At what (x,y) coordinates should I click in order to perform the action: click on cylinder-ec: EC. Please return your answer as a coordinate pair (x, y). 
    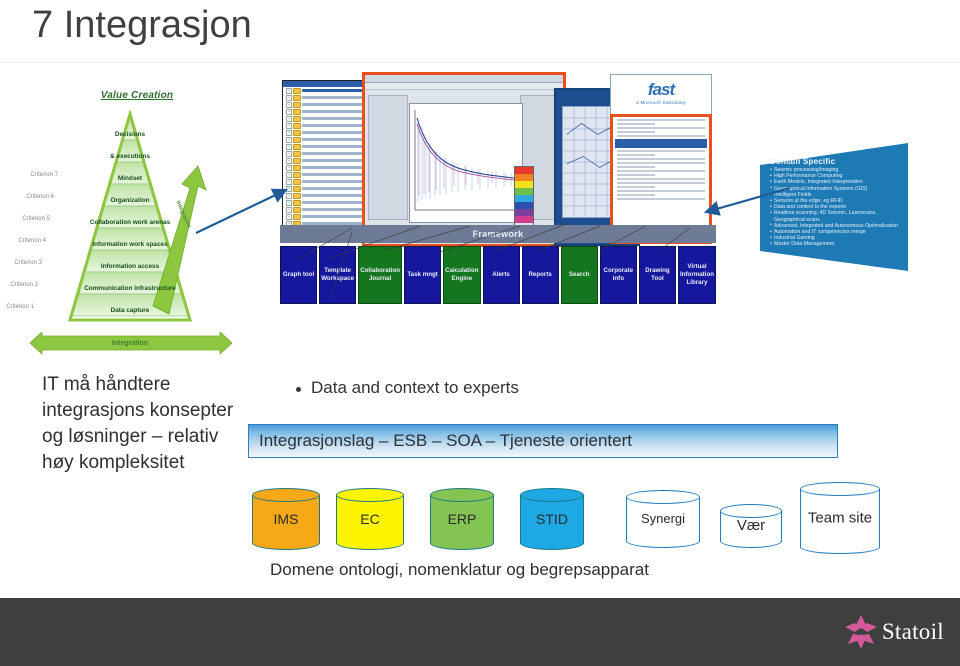
    Looking at the image, I should click on (370, 519).